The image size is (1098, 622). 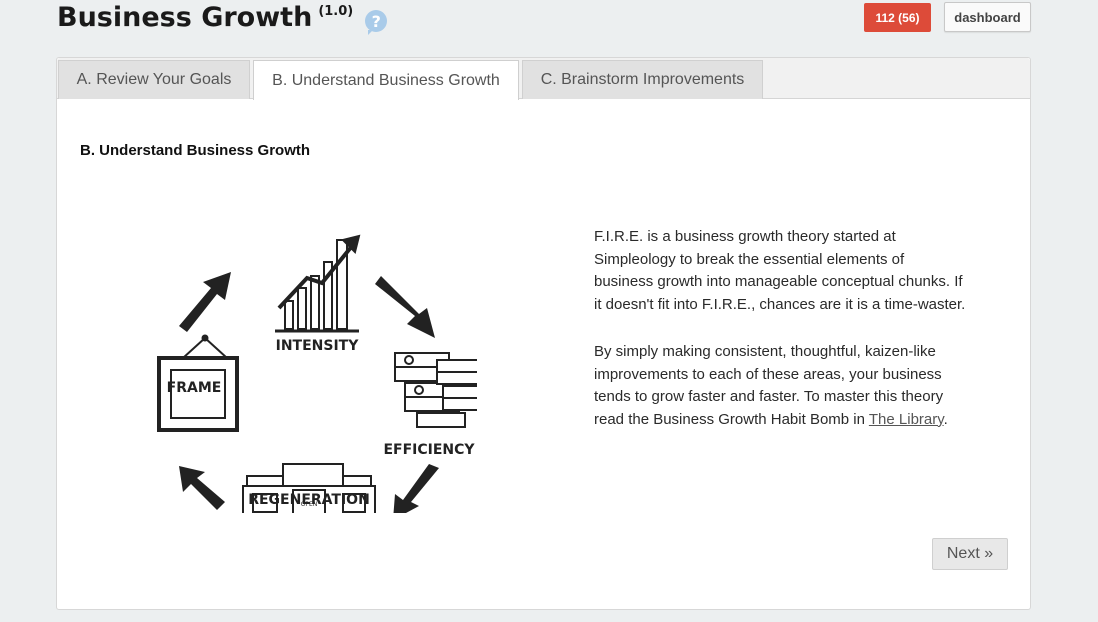 What do you see at coordinates (336, 11) in the screenshot?
I see `version-label: (1.0)` at bounding box center [336, 11].